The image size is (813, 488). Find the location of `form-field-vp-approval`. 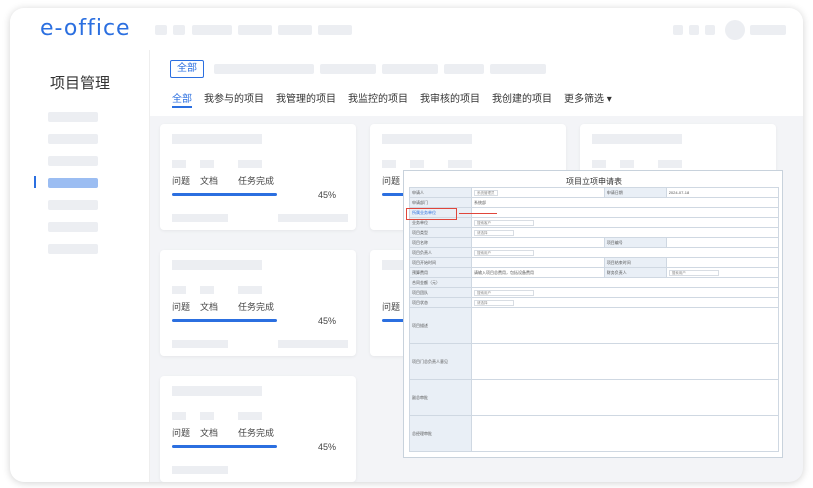

form-field-vp-approval is located at coordinates (625, 397).